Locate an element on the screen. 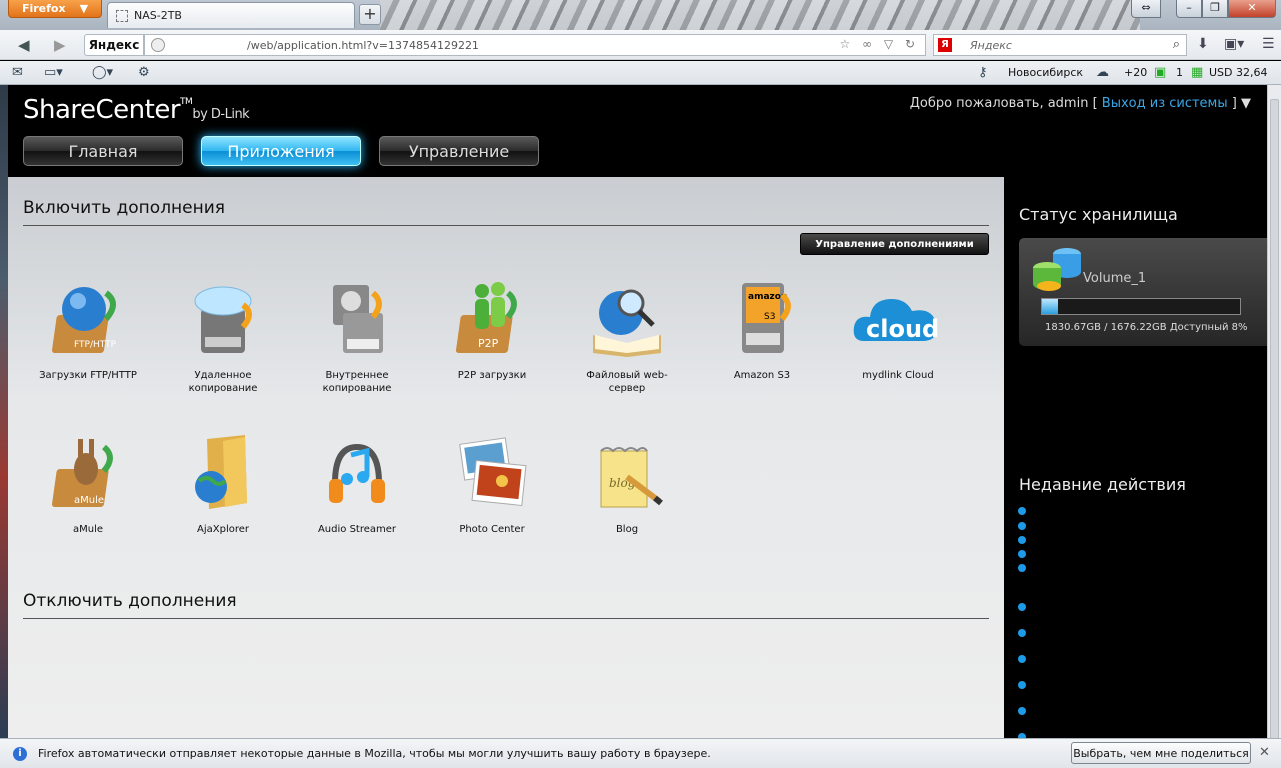 This screenshot has height=768, width=1281. yandex-button: Яндекс is located at coordinates (114, 45).